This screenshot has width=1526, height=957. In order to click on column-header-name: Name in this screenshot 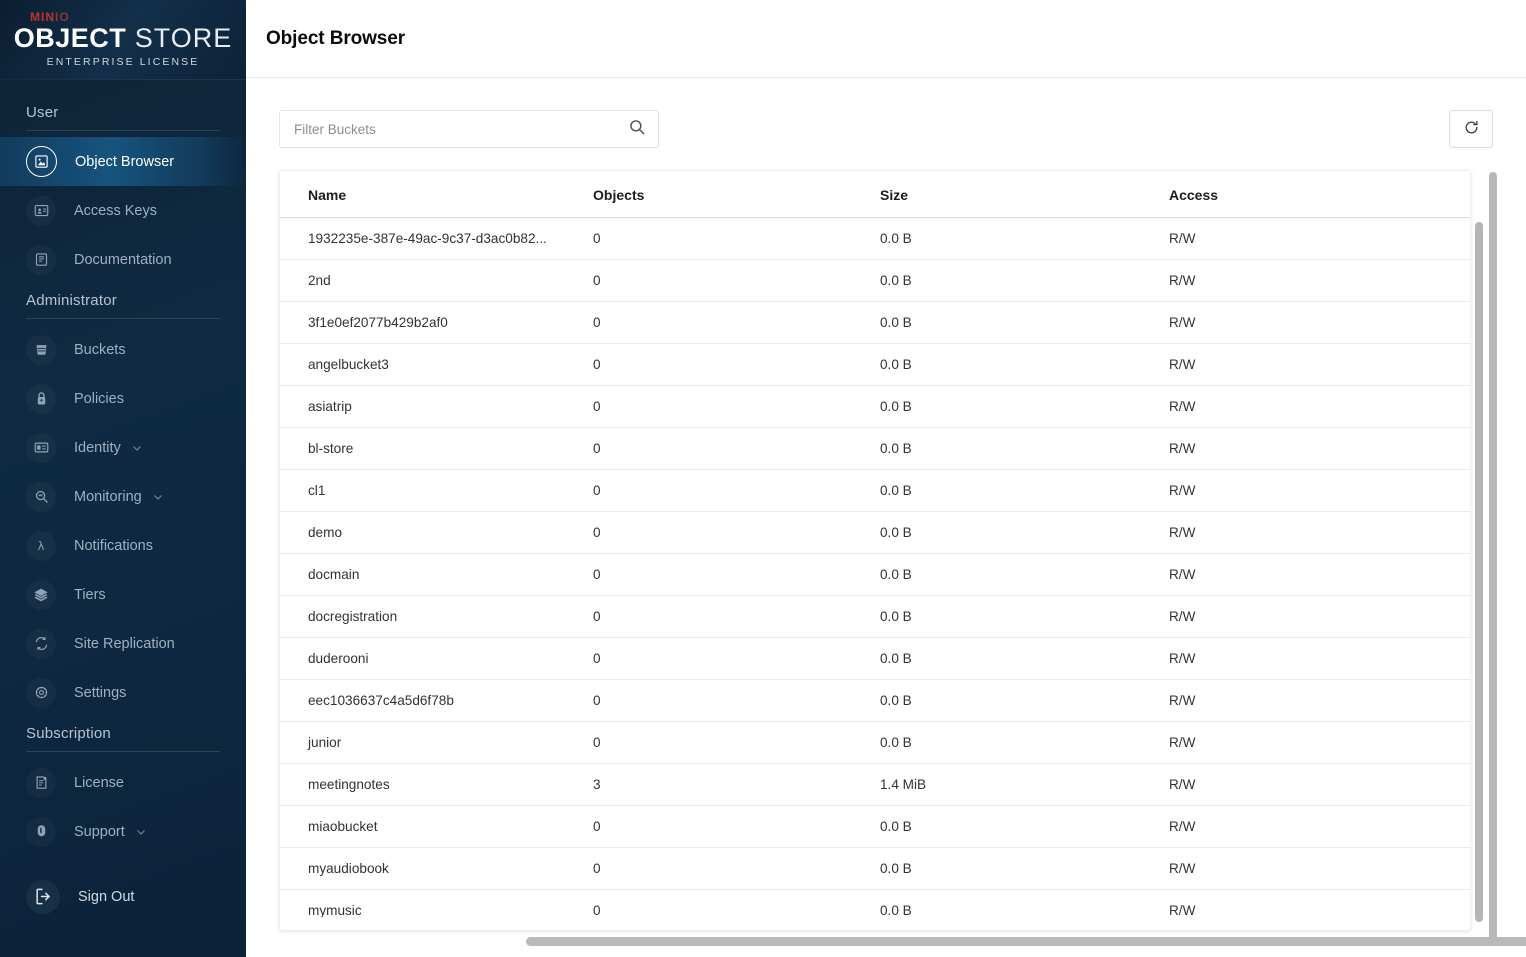, I will do `click(437, 194)`.